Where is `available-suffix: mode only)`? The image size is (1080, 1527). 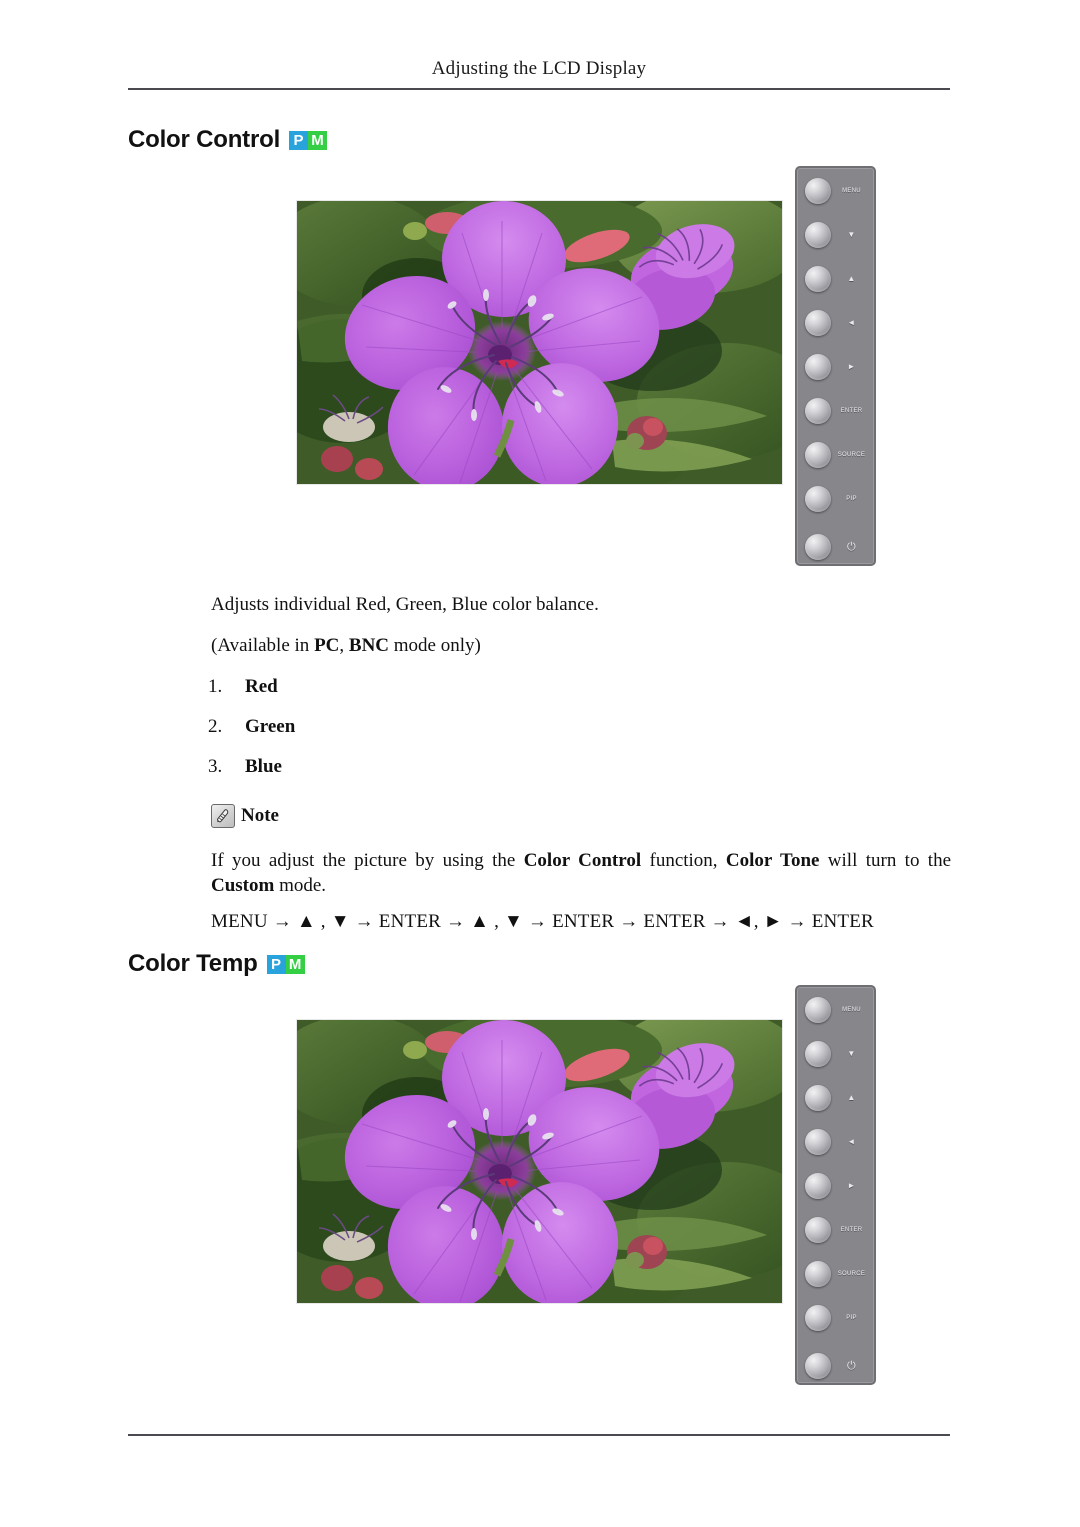 available-suffix: mode only) is located at coordinates (435, 645).